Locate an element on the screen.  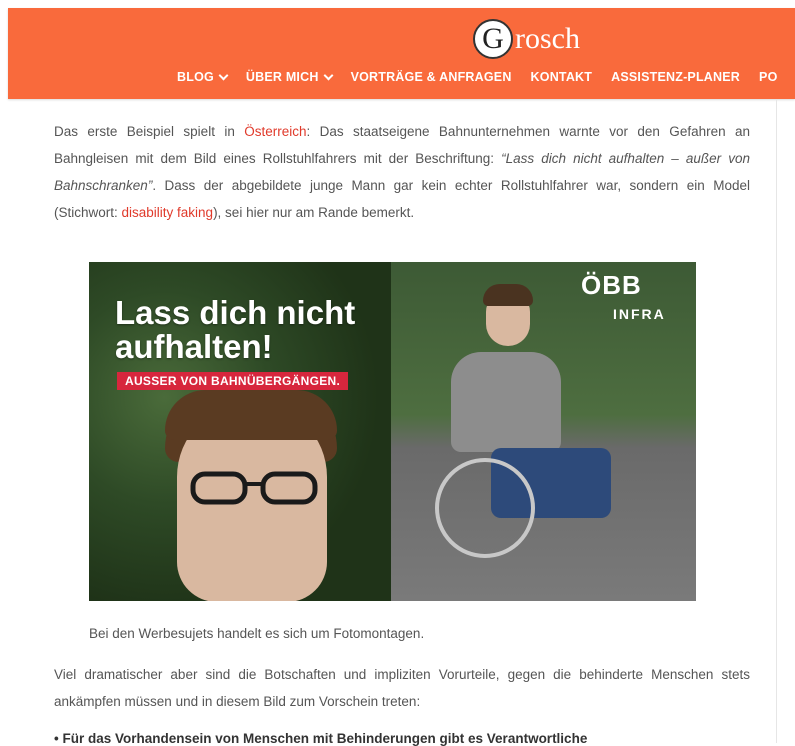
nav-item-kontakt: KONTAKT is located at coordinates (562, 77).